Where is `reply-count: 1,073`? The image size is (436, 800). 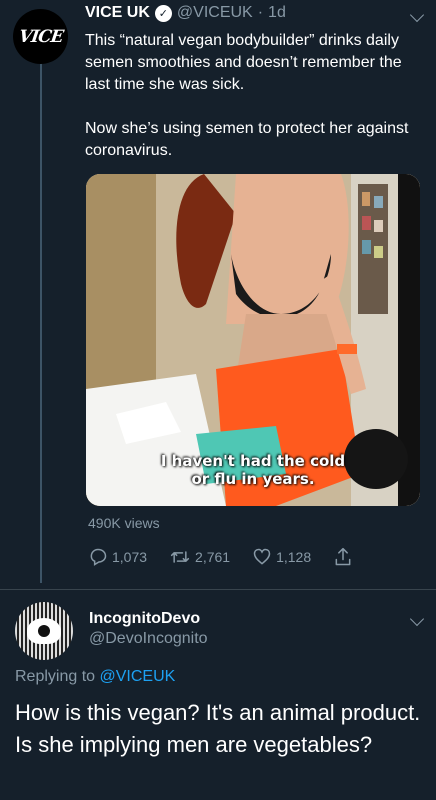 reply-count: 1,073 is located at coordinates (130, 557).